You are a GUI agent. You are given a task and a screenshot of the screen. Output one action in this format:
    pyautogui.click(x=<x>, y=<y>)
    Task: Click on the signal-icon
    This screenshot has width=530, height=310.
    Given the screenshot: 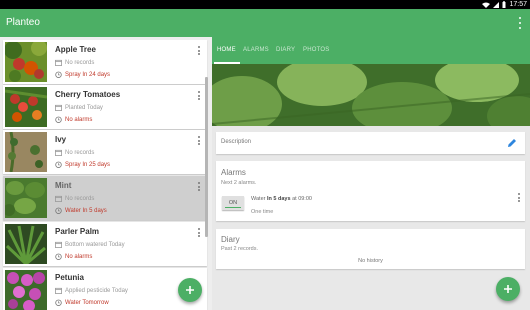 What is the action you would take?
    pyautogui.click(x=496, y=4)
    